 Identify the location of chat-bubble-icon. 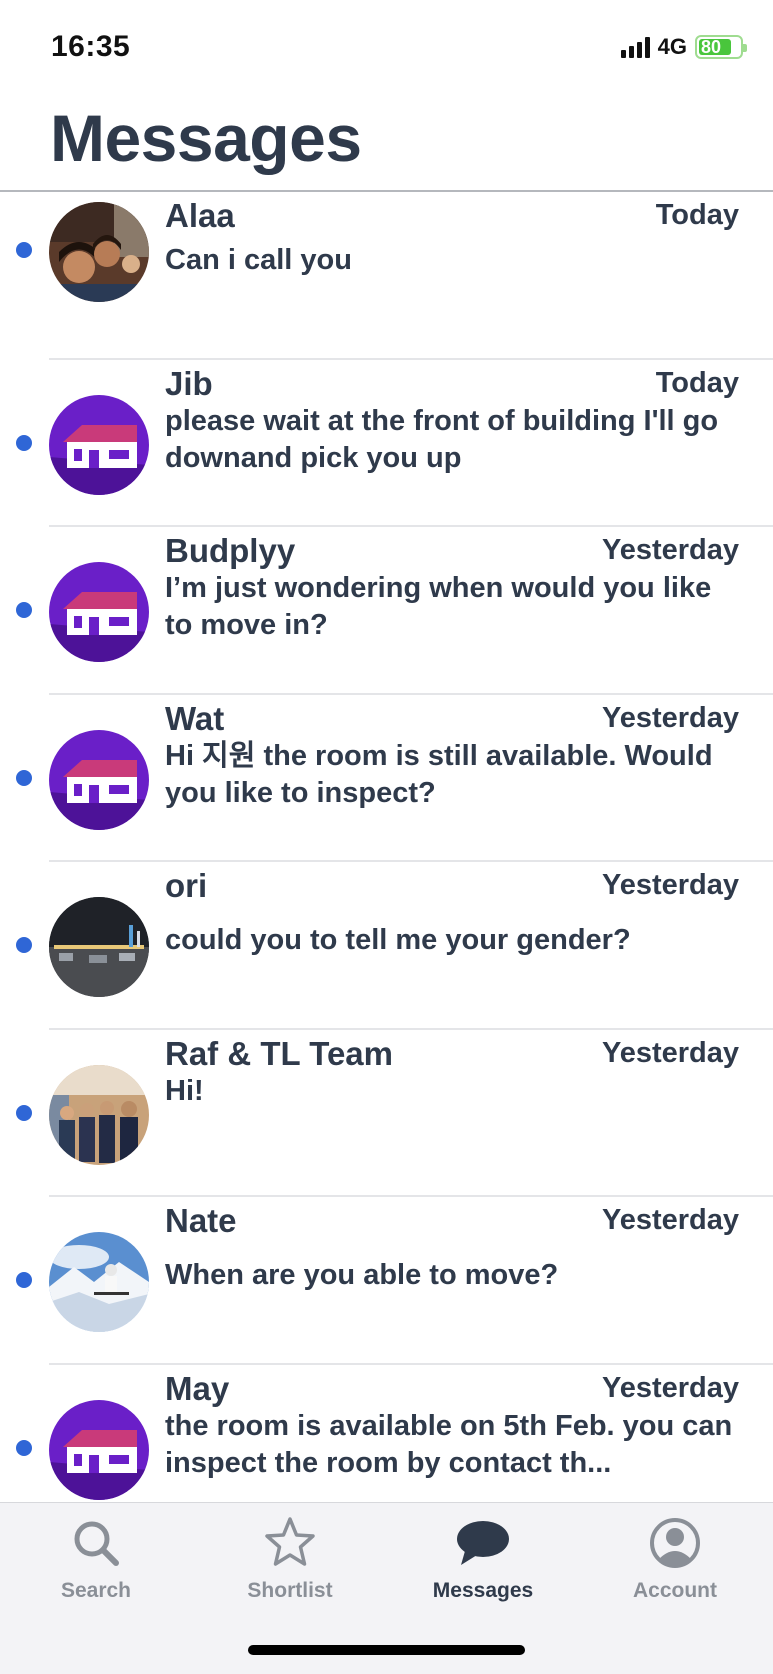
(483, 1543).